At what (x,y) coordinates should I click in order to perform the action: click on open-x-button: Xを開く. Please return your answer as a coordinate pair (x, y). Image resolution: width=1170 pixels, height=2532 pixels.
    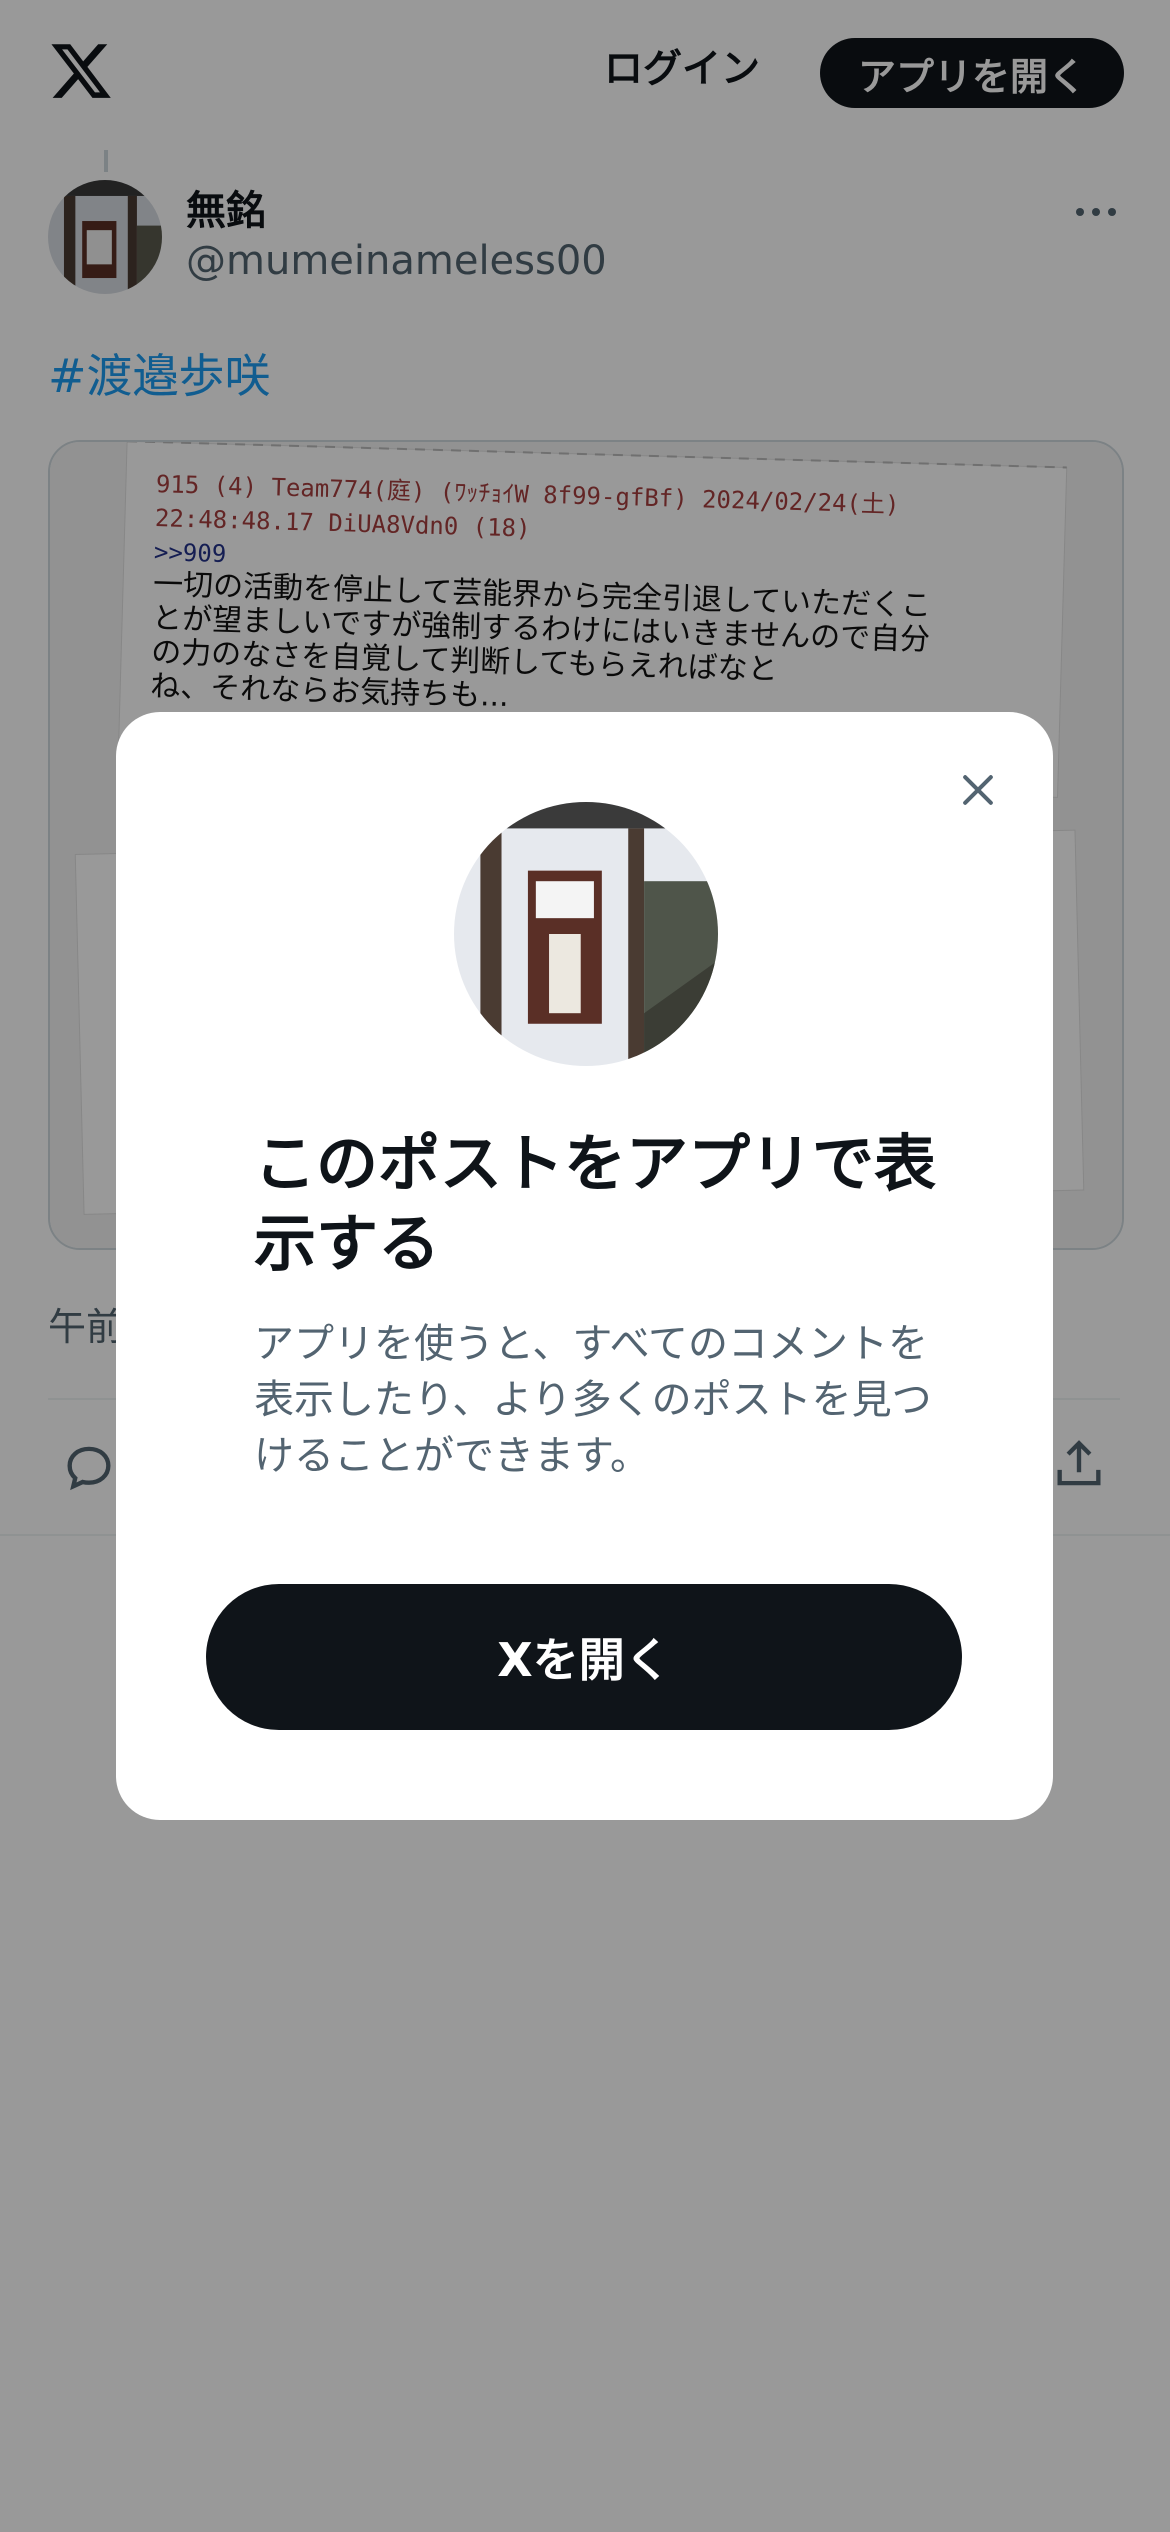
    Looking at the image, I should click on (584, 1657).